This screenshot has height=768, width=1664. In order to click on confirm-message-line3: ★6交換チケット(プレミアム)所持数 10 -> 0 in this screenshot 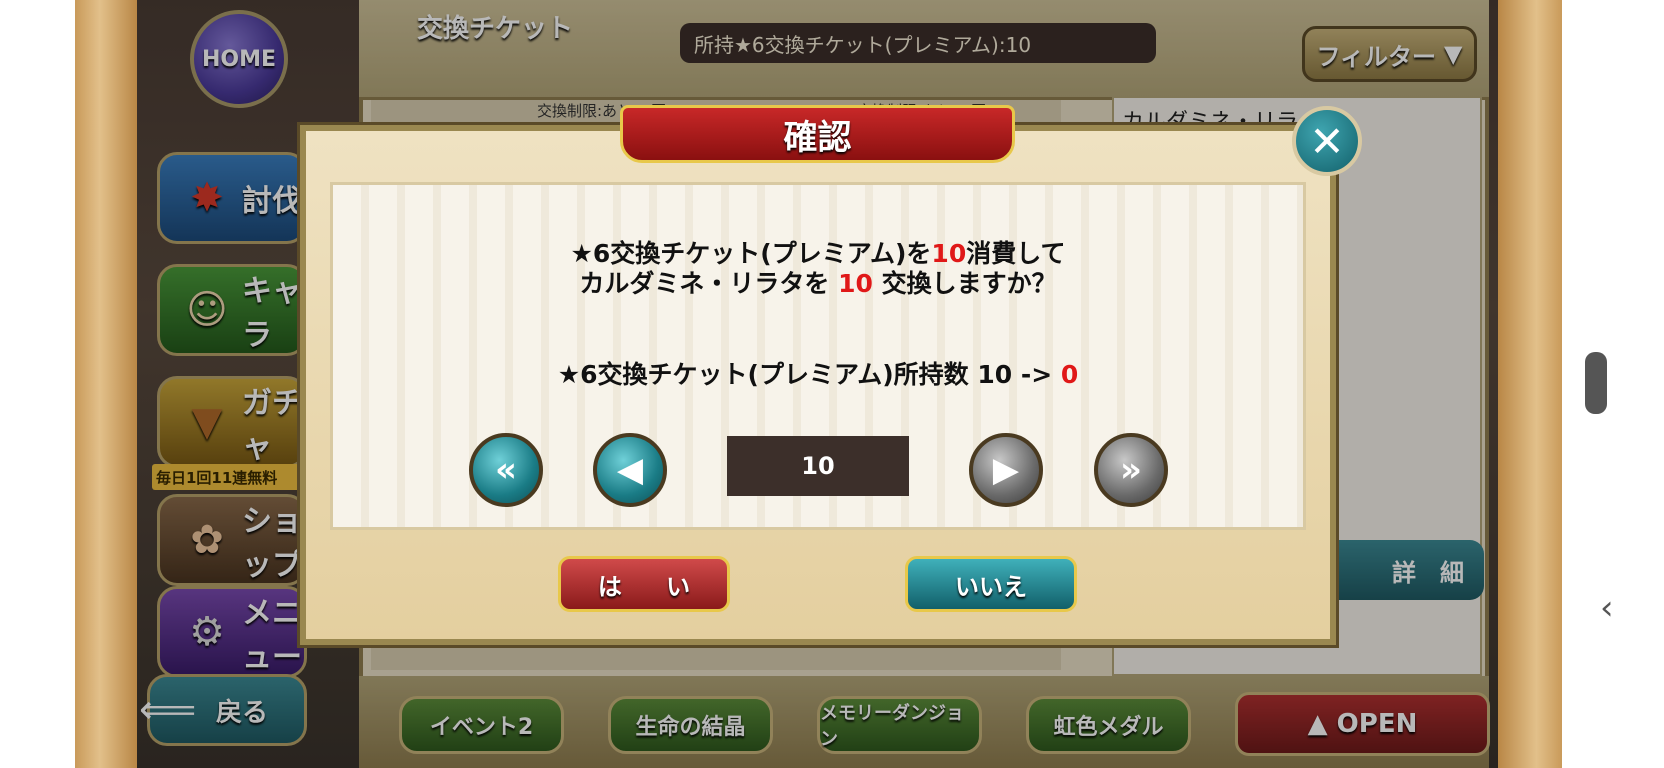, I will do `click(818, 372)`.